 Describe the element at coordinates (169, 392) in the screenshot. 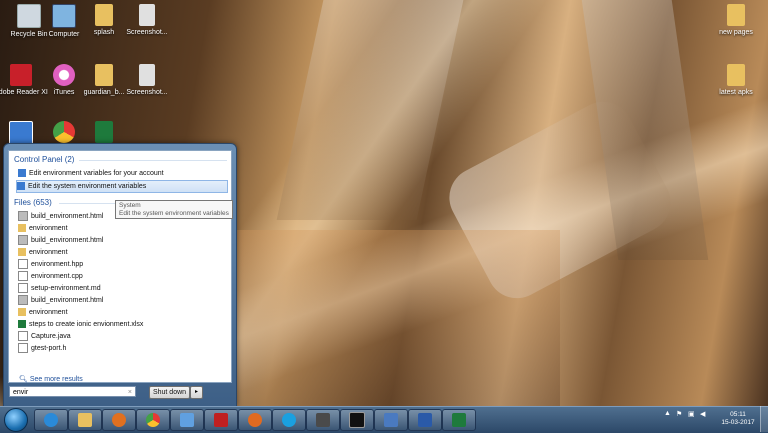

I see `shutdown-button: Shut down` at that location.